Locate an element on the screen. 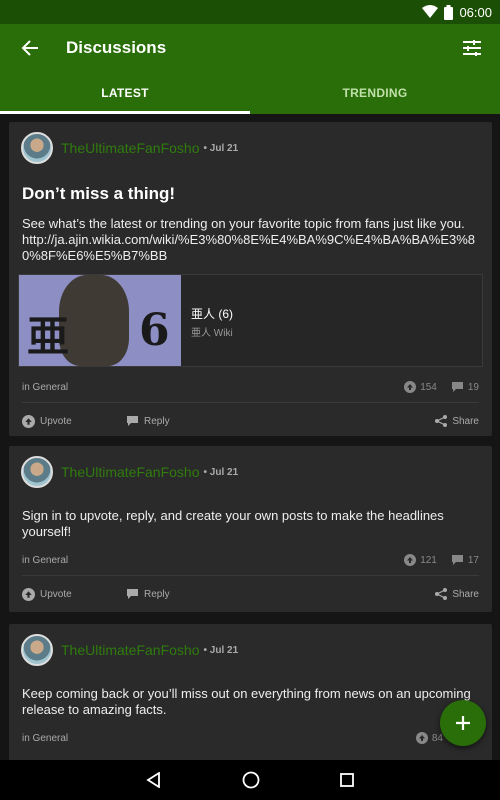 This screenshot has width=500, height=800. upvote-count-value: 121 is located at coordinates (428, 560).